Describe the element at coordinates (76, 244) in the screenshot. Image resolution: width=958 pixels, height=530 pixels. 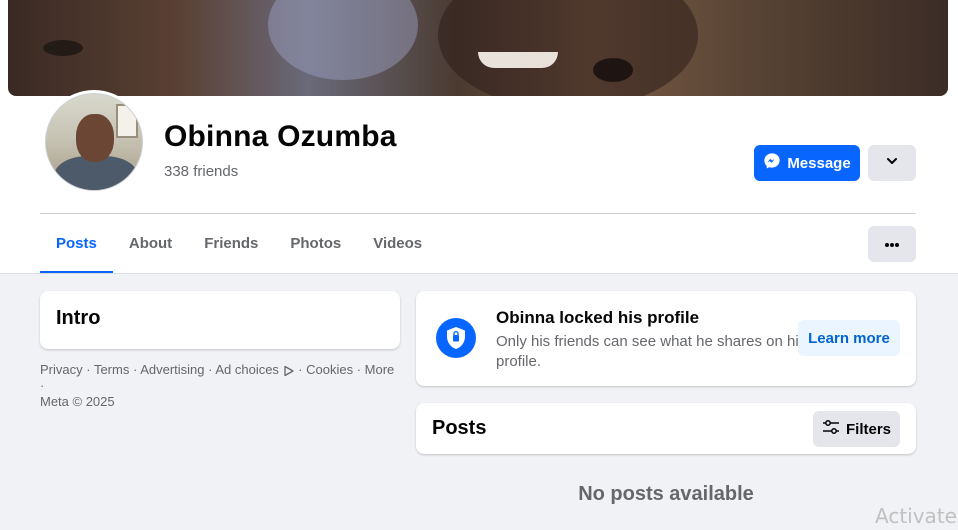
I see `tab-posts: Posts` at that location.